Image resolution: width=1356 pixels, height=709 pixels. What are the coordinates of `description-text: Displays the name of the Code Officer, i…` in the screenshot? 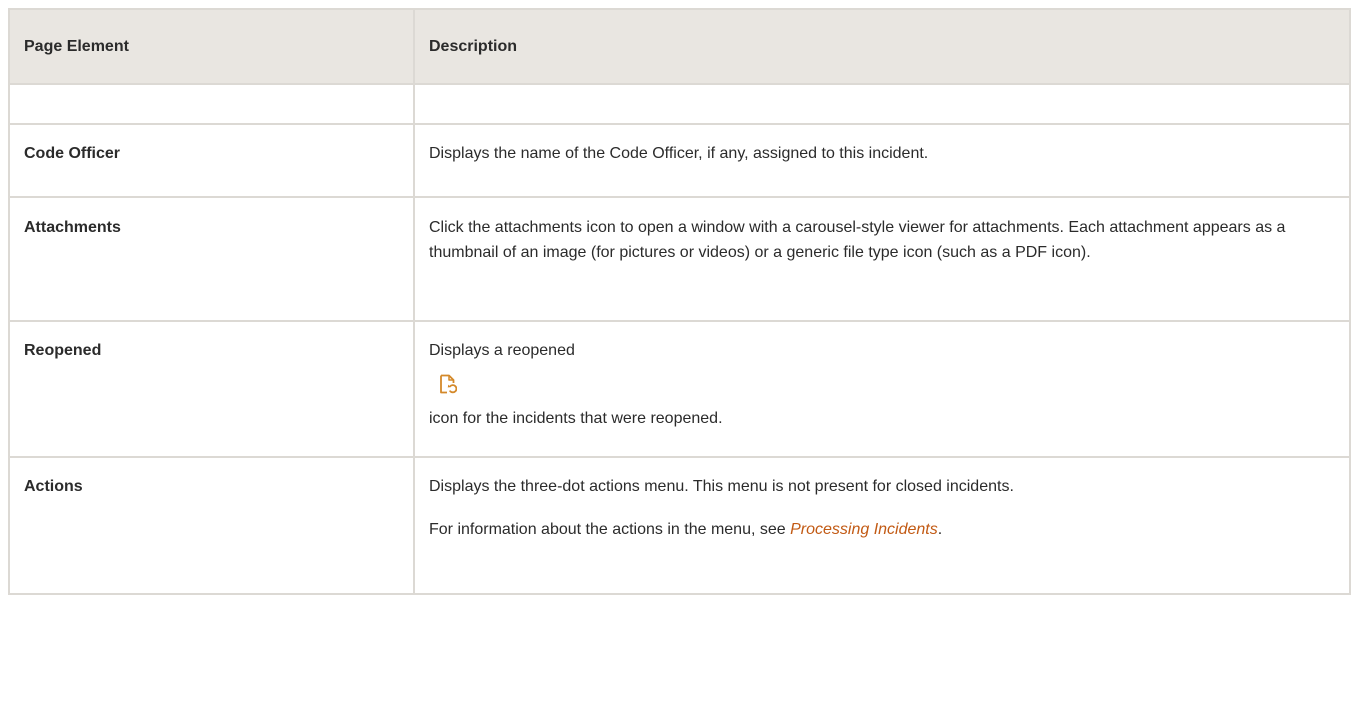 It's located at (679, 153).